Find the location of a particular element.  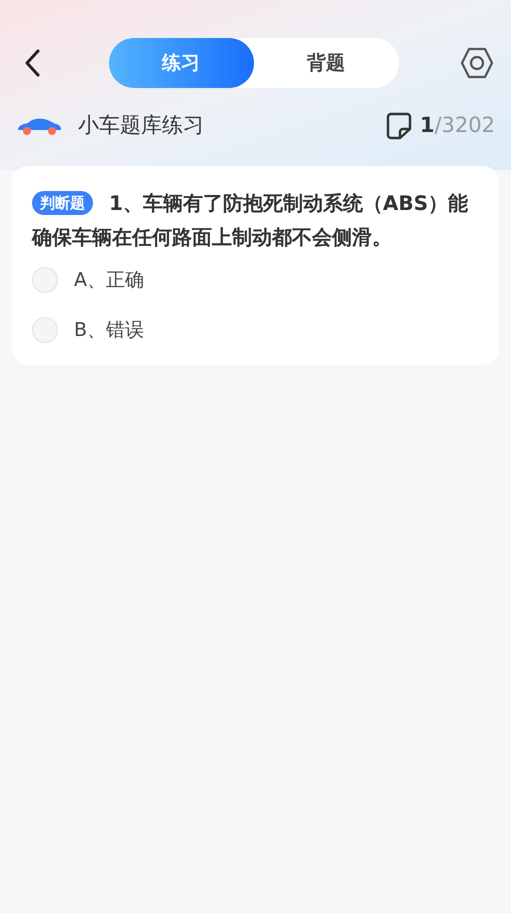

back-icon is located at coordinates (32, 63).